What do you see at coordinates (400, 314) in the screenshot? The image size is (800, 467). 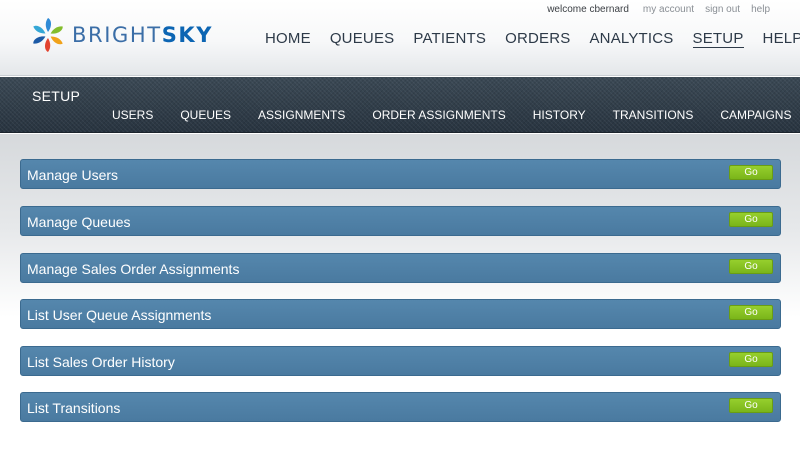 I see `panel-list-user-queue-assignments: List User Queue Assignments Go` at bounding box center [400, 314].